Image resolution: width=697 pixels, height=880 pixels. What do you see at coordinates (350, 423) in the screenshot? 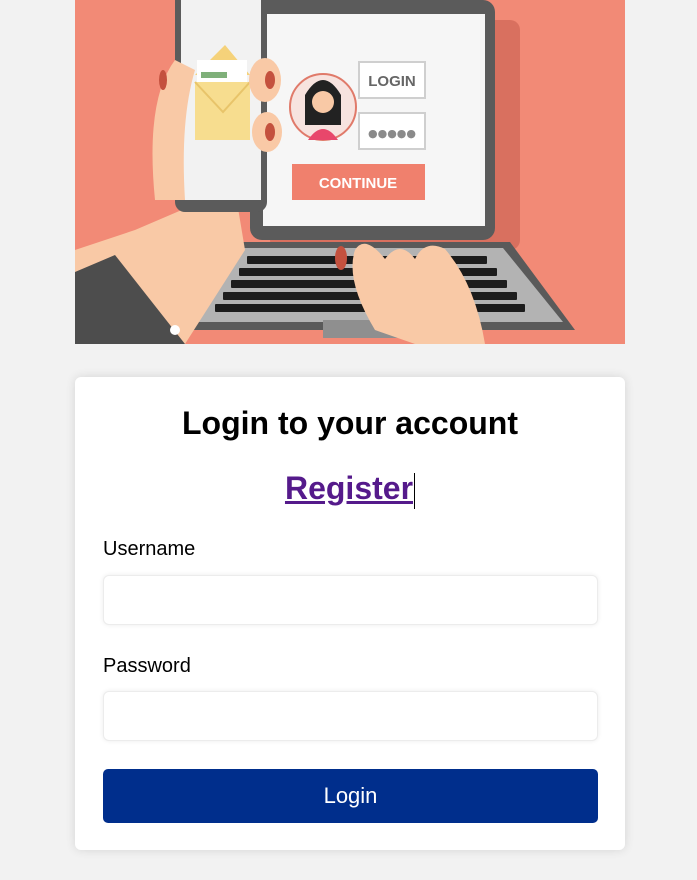
I see `page-title: Login to your account` at bounding box center [350, 423].